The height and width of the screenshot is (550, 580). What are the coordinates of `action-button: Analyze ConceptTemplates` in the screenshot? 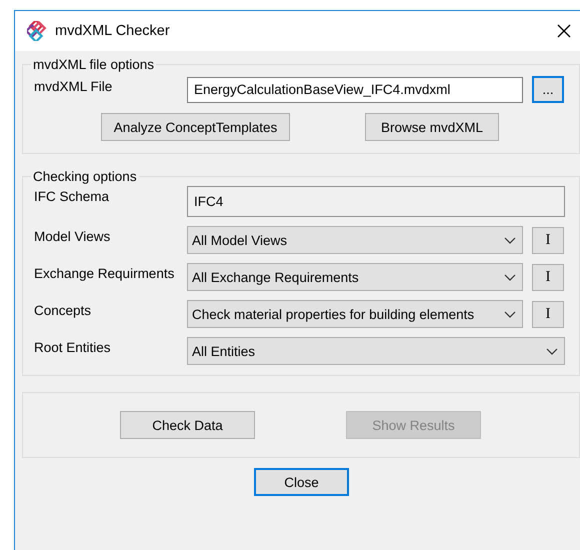 It's located at (195, 127).